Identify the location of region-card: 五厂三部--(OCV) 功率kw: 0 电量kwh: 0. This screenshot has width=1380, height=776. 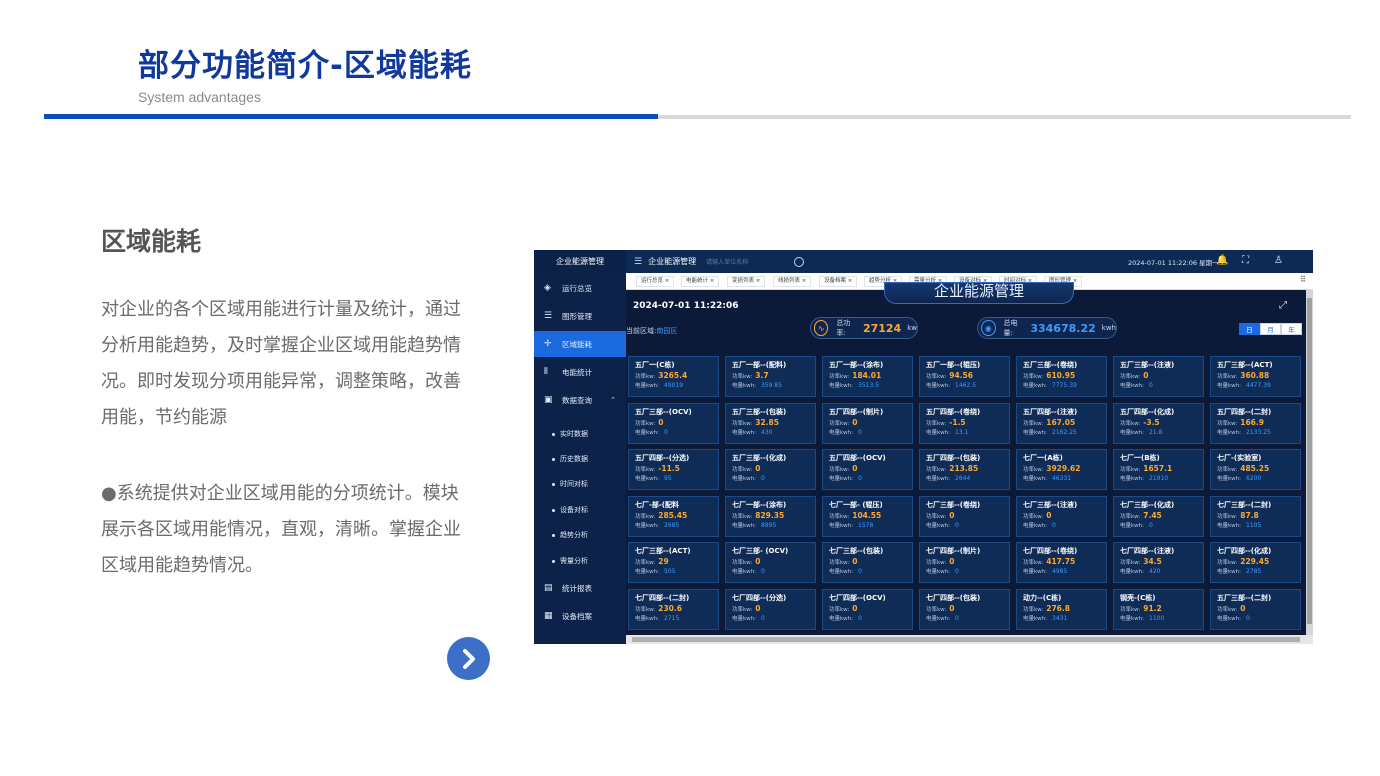
(673, 423).